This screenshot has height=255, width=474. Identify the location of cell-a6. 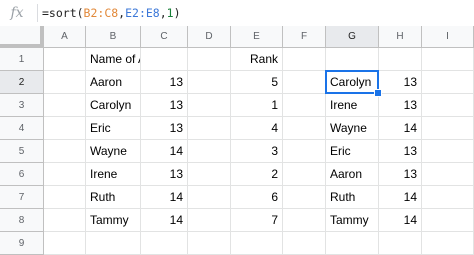
(65, 174).